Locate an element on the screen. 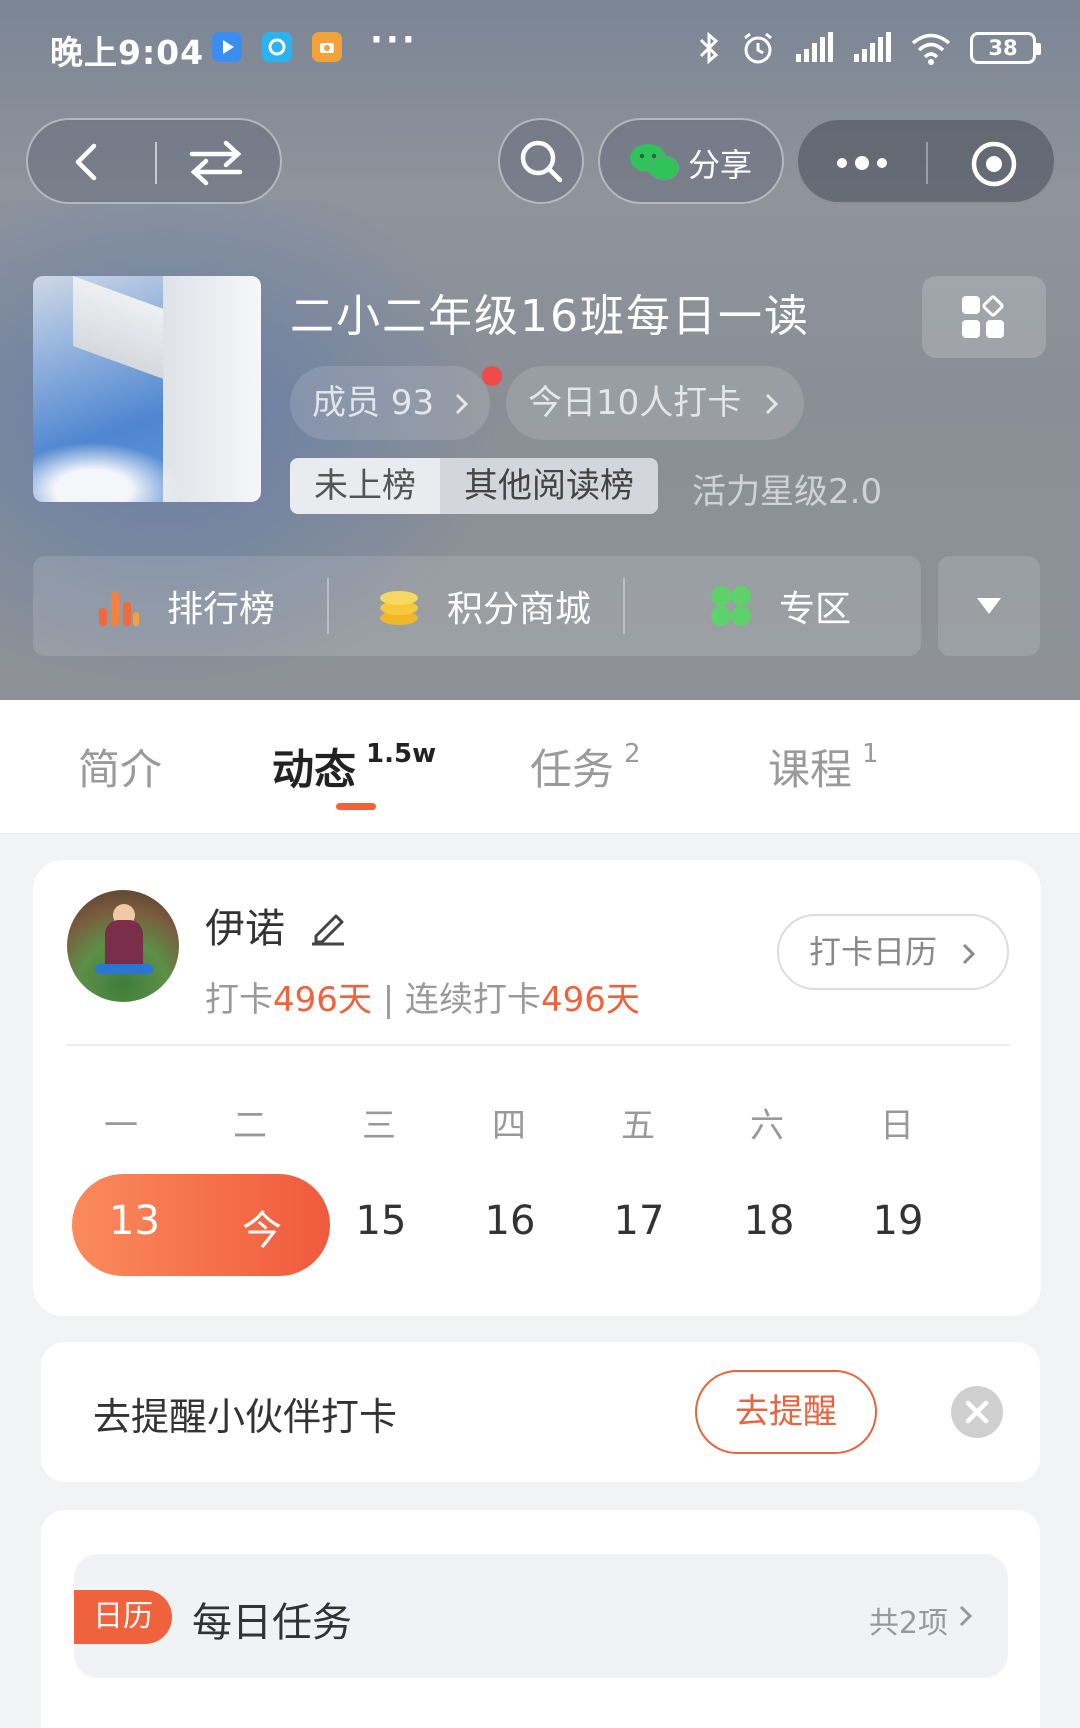 This screenshot has height=1728, width=1080. function-bar: 排行榜 积分商城 专区 is located at coordinates (477, 606).